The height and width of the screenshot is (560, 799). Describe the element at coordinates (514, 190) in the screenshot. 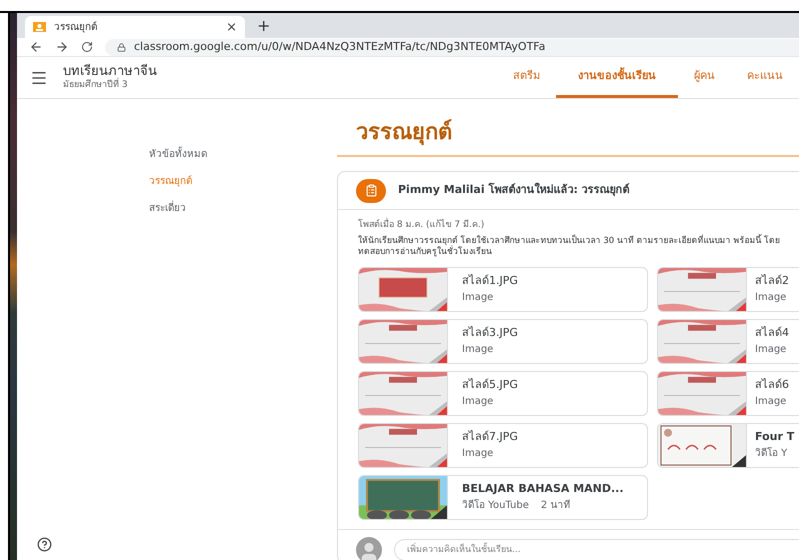

I see `post-header: Pimmy Malilai โพสต์งานใหม่แล้ว: วรรณยุกต์` at that location.